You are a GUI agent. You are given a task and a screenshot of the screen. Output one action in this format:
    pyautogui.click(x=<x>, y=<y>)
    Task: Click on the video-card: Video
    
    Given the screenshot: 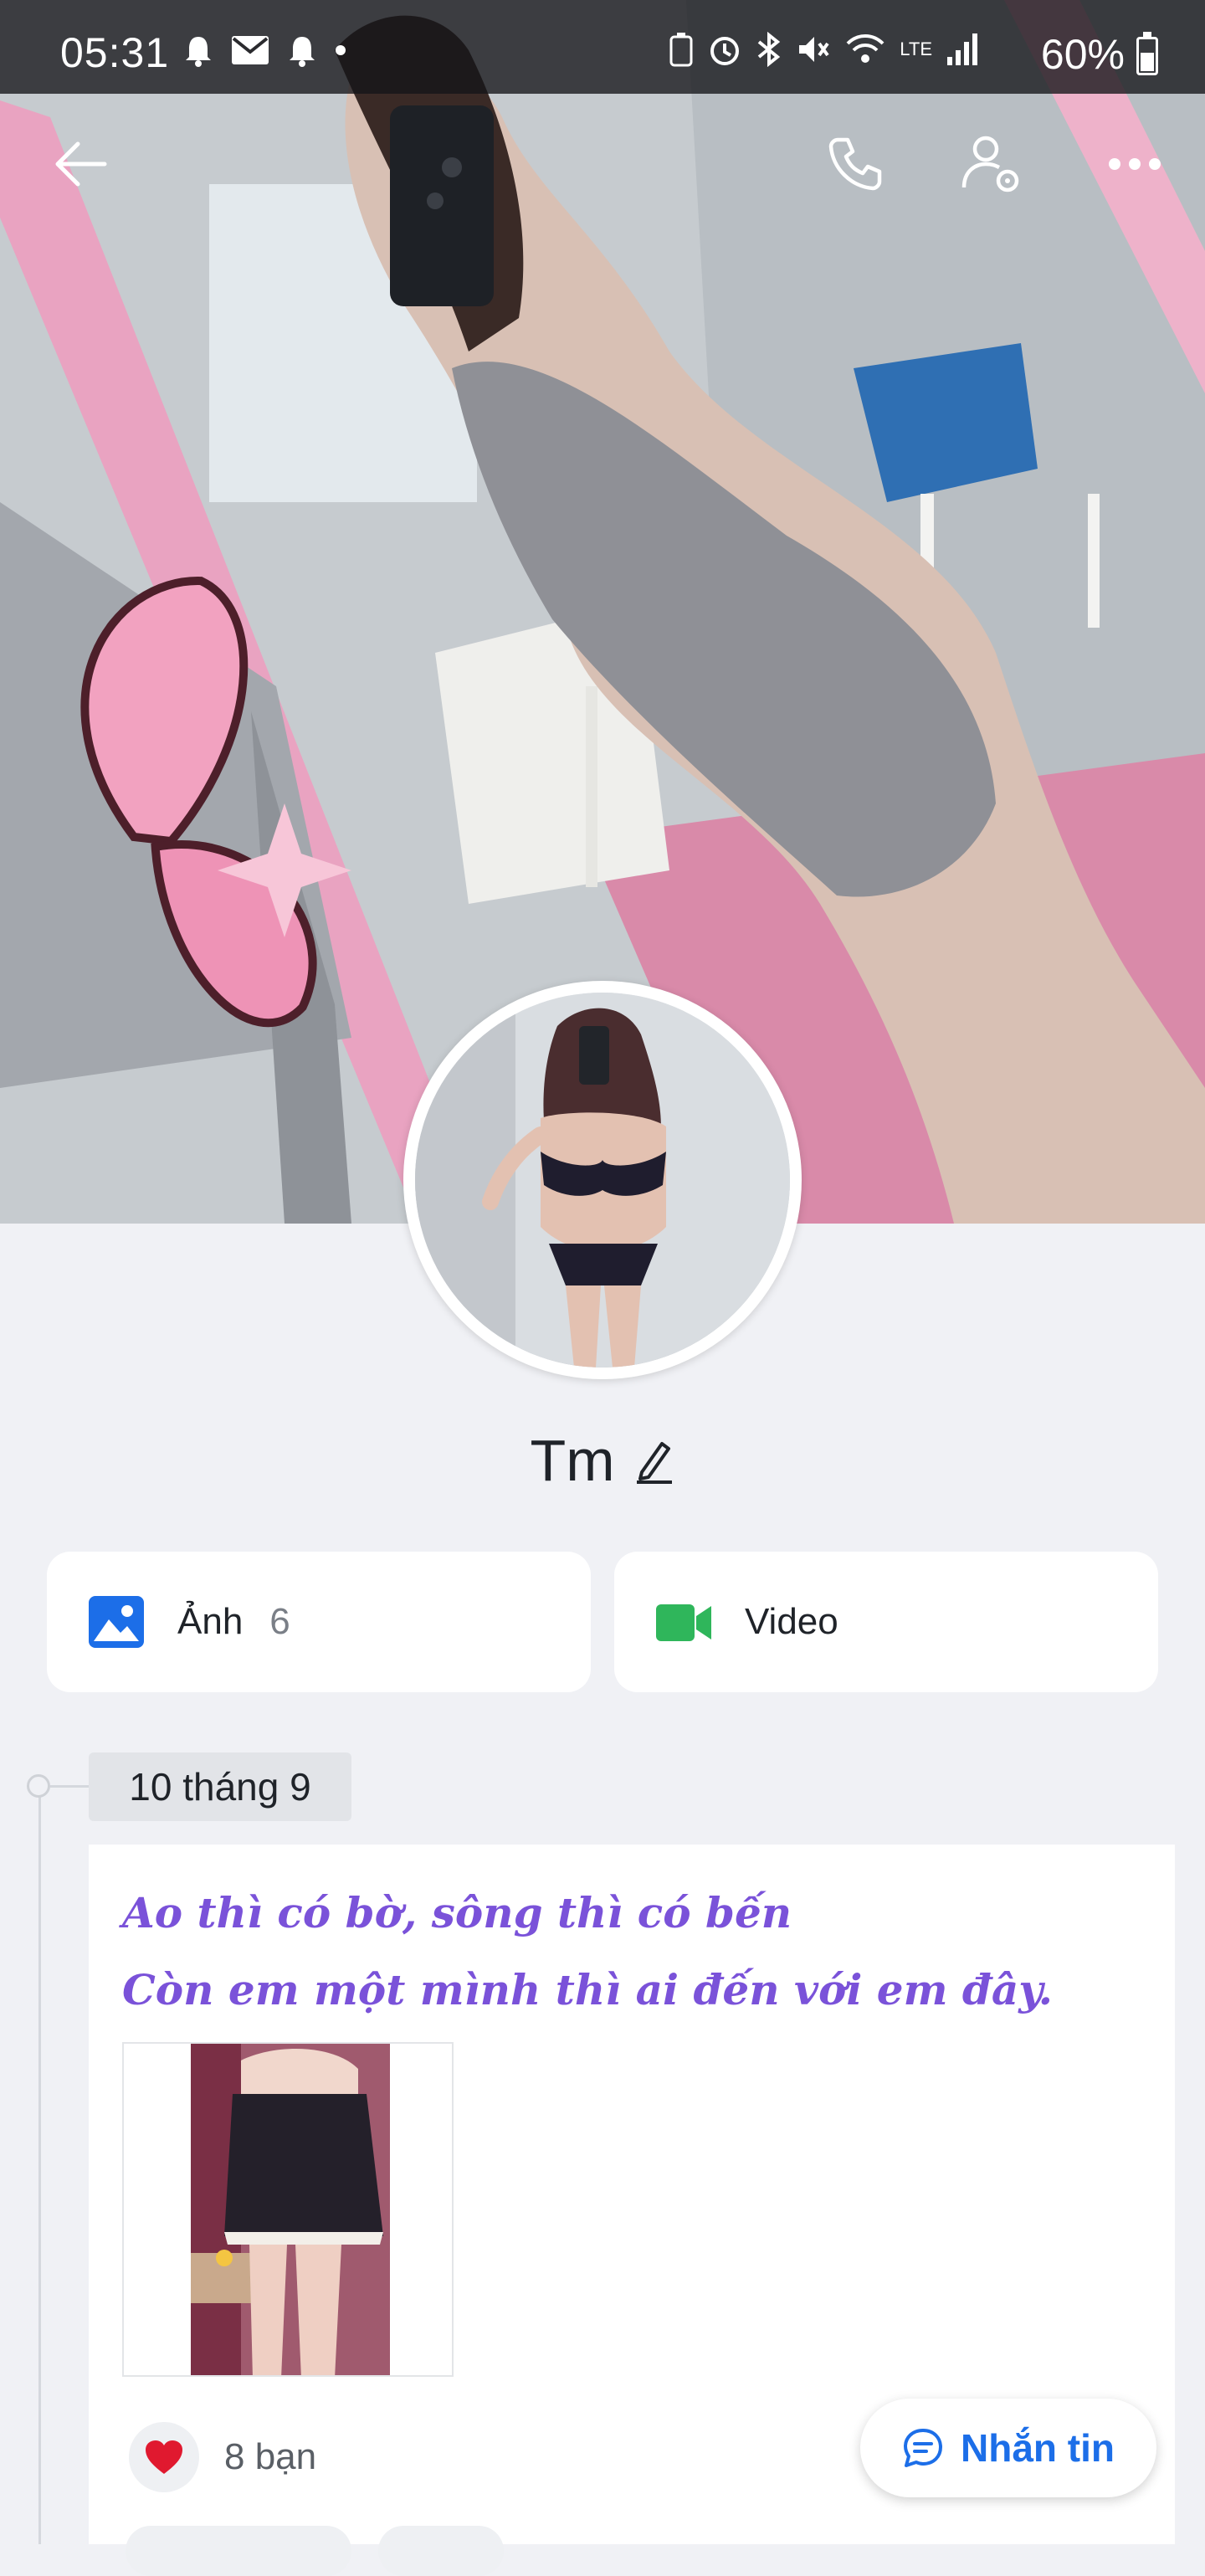 What is the action you would take?
    pyautogui.click(x=886, y=1622)
    